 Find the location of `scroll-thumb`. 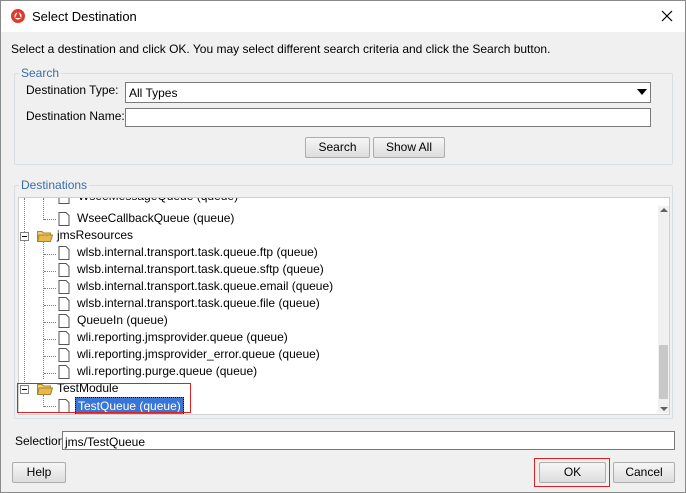

scroll-thumb is located at coordinates (663, 372).